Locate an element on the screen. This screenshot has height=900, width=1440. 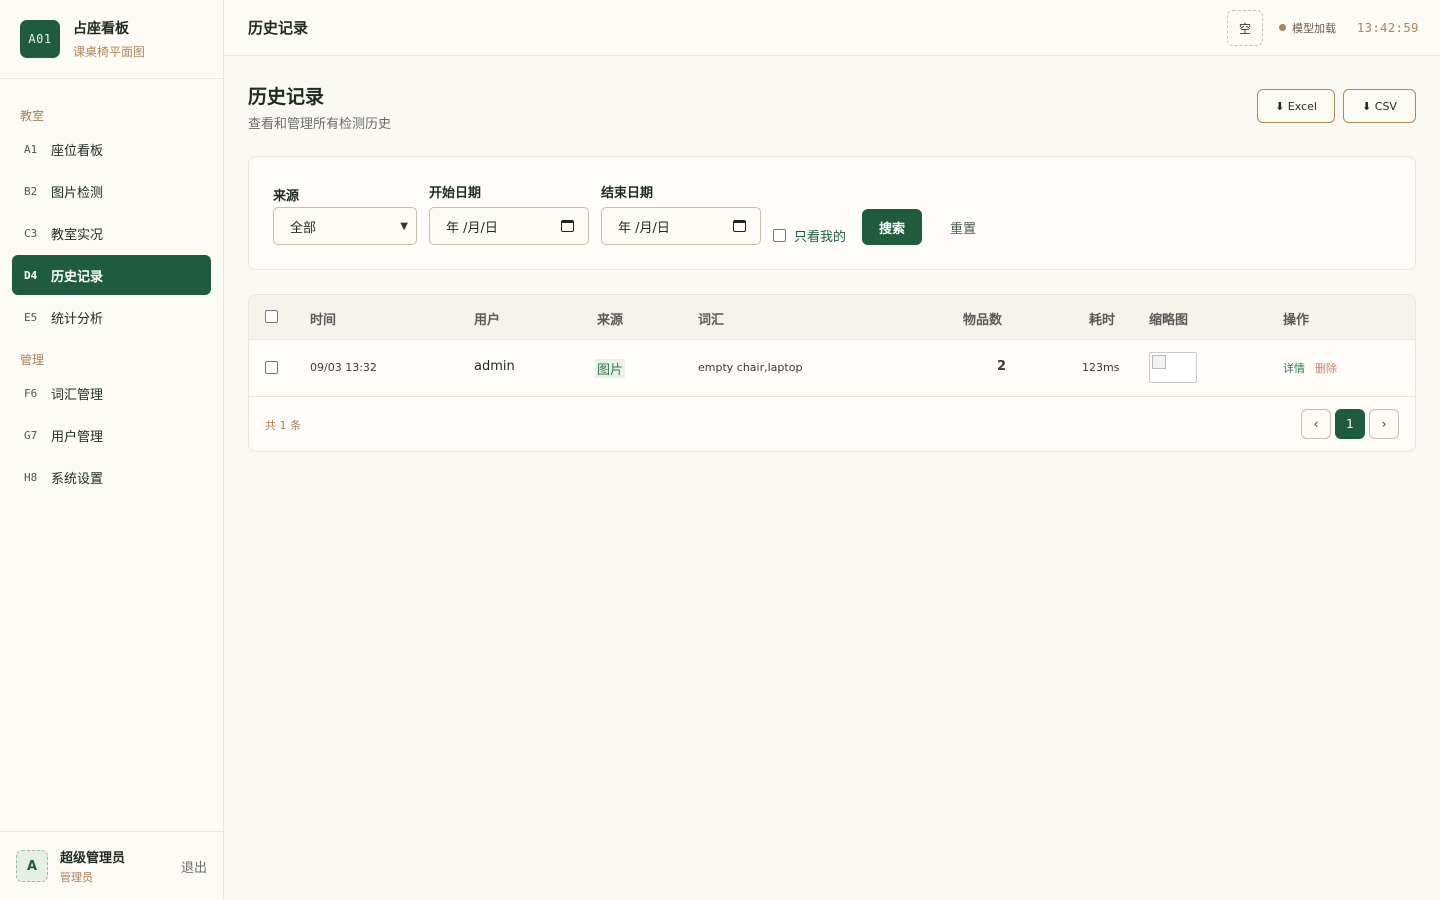
start-date-input: 年 /月/日 is located at coordinates (509, 226).